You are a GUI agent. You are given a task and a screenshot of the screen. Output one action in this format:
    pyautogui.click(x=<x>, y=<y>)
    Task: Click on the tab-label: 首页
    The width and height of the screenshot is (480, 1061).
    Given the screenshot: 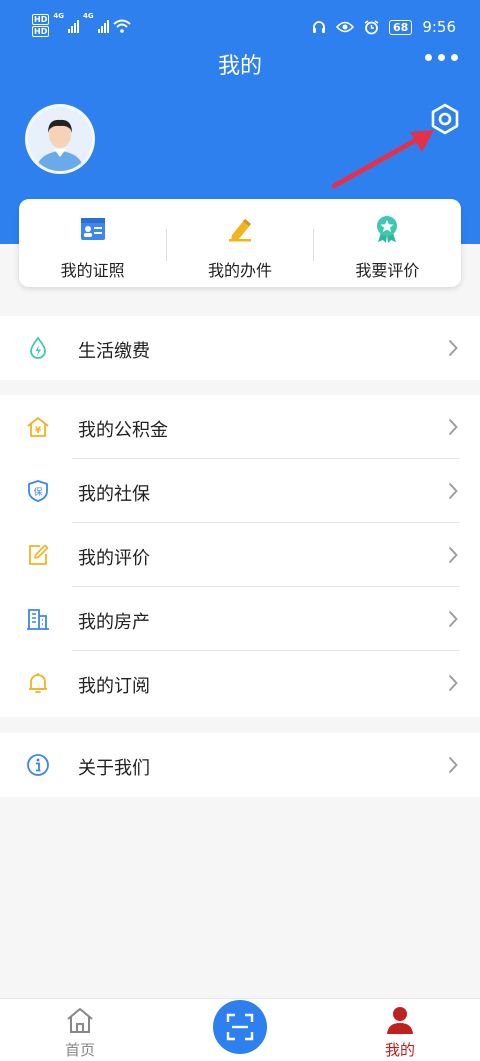 What is the action you would take?
    pyautogui.click(x=79, y=1050)
    